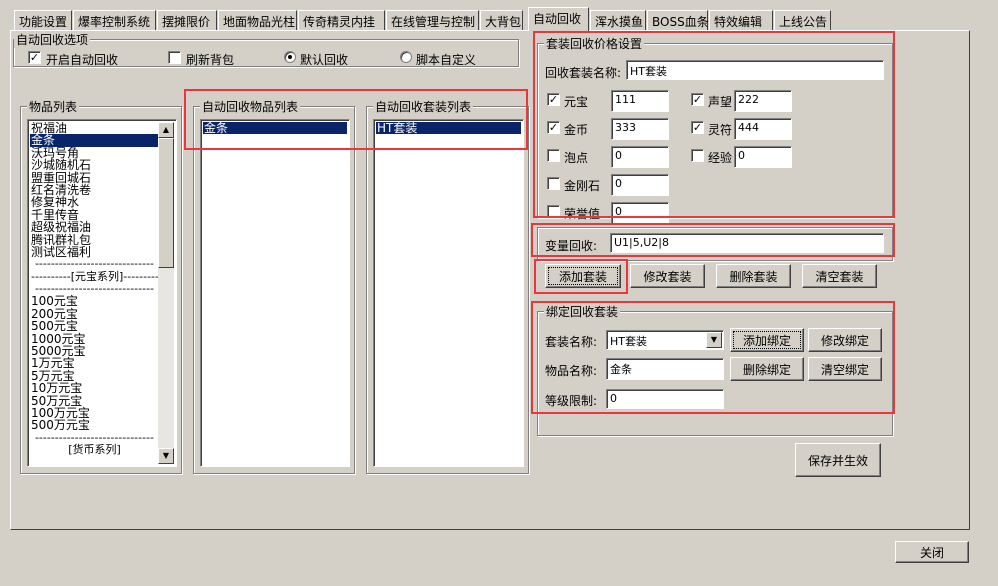  Describe the element at coordinates (210, 60) in the screenshot. I see `refresh-bag-label: 刷新背包` at that location.